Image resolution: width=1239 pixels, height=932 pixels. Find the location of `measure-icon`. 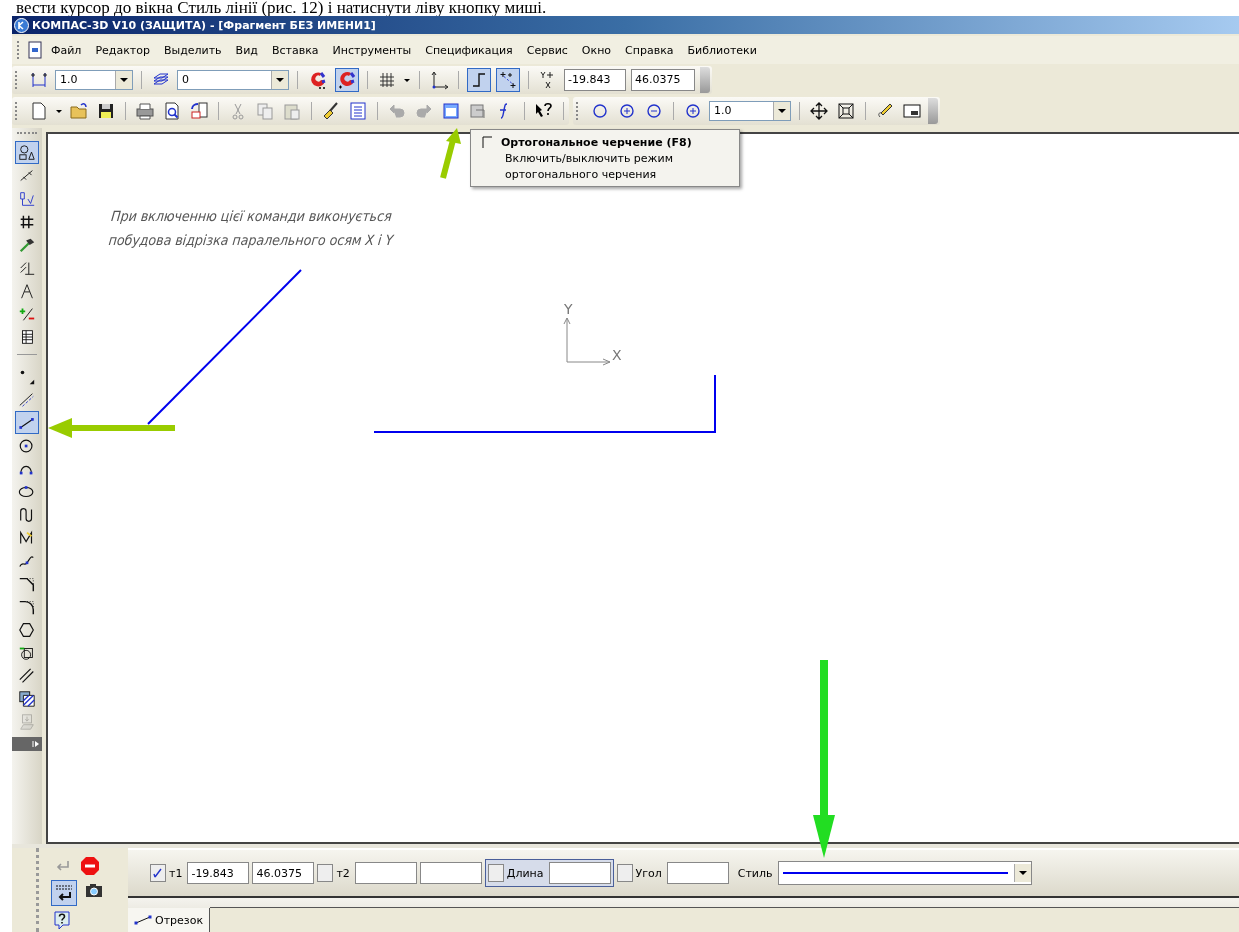

measure-icon is located at coordinates (27, 290).